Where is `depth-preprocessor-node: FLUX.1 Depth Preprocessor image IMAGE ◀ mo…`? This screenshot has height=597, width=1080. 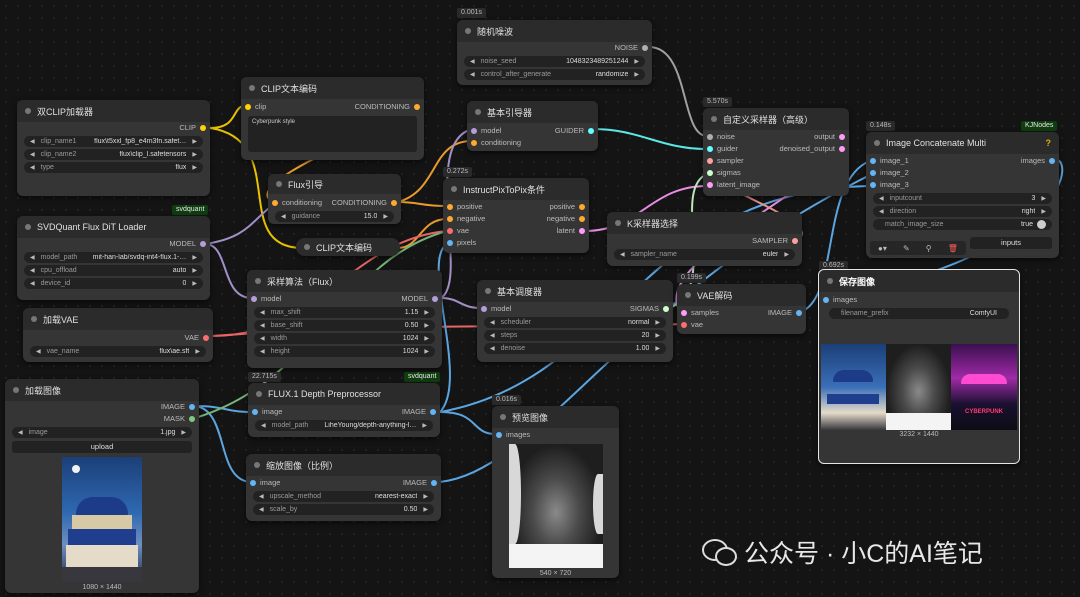
depth-preprocessor-node: FLUX.1 Depth Preprocessor image IMAGE ◀ mo… is located at coordinates (344, 410).